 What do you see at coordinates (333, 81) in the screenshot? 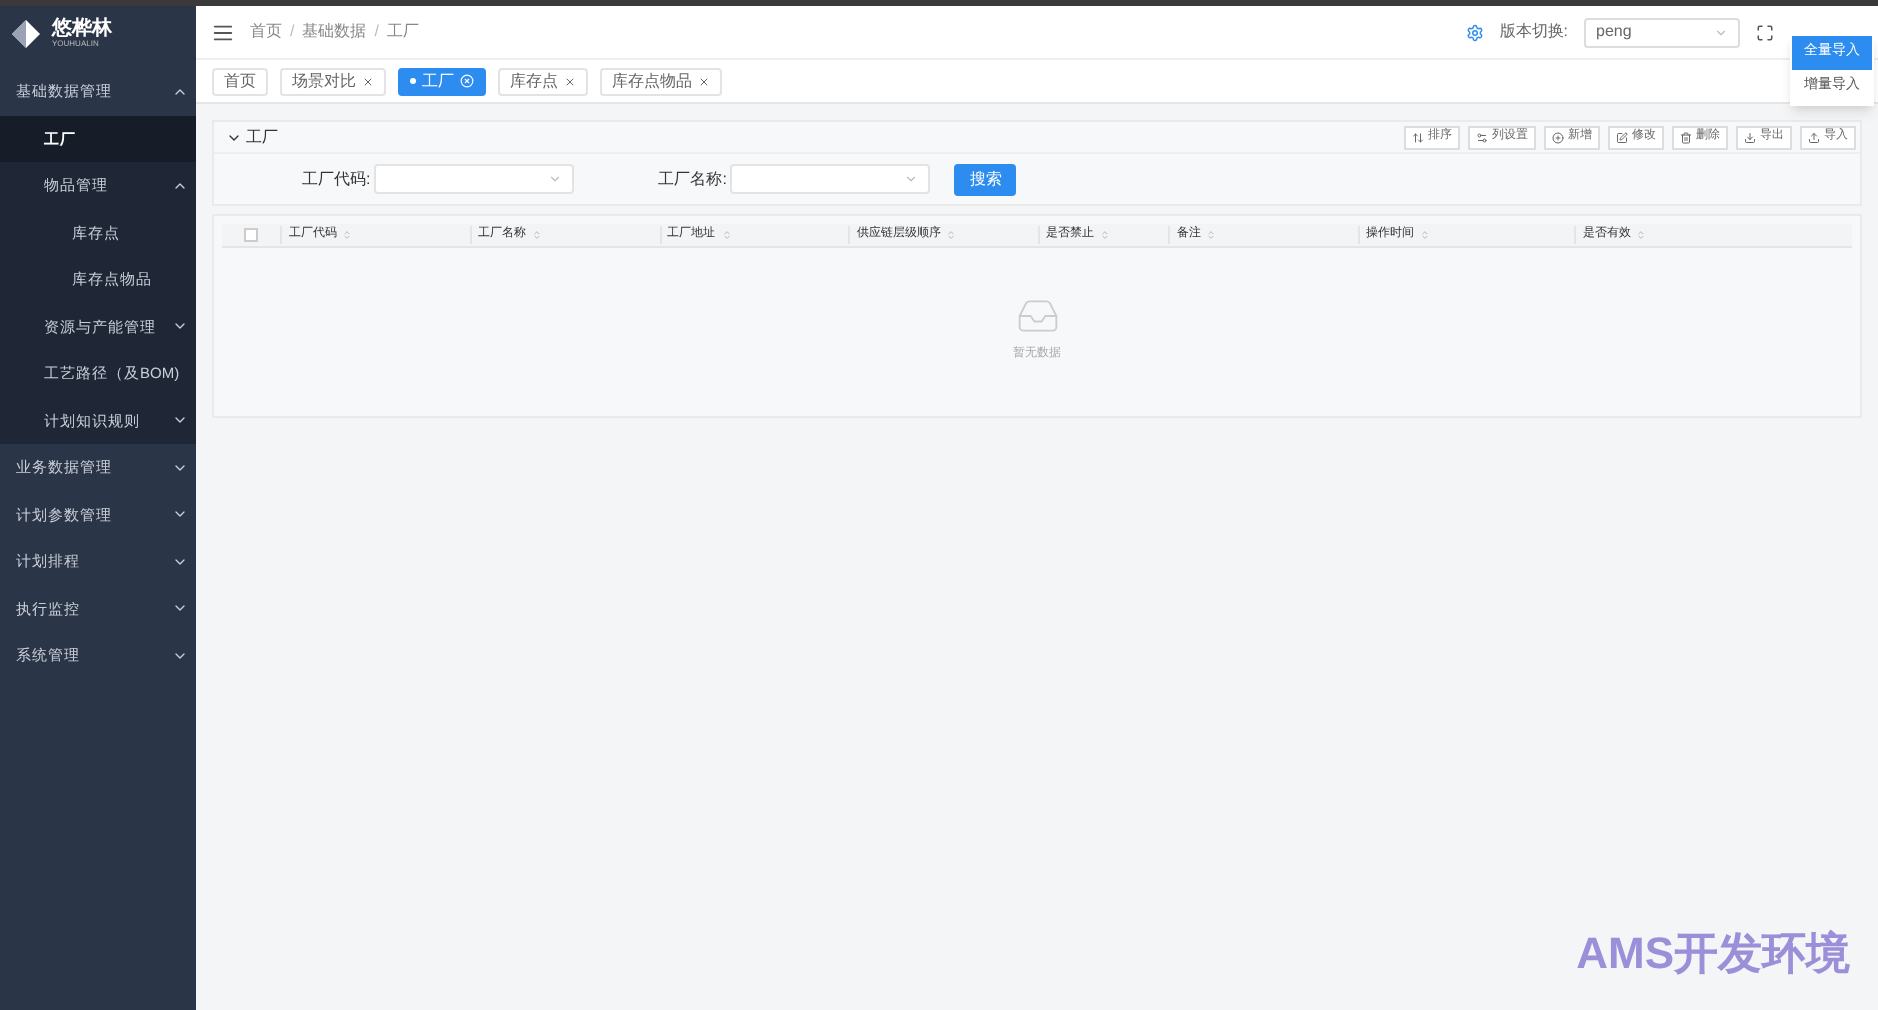
I see `page-tab: 场景对比` at bounding box center [333, 81].